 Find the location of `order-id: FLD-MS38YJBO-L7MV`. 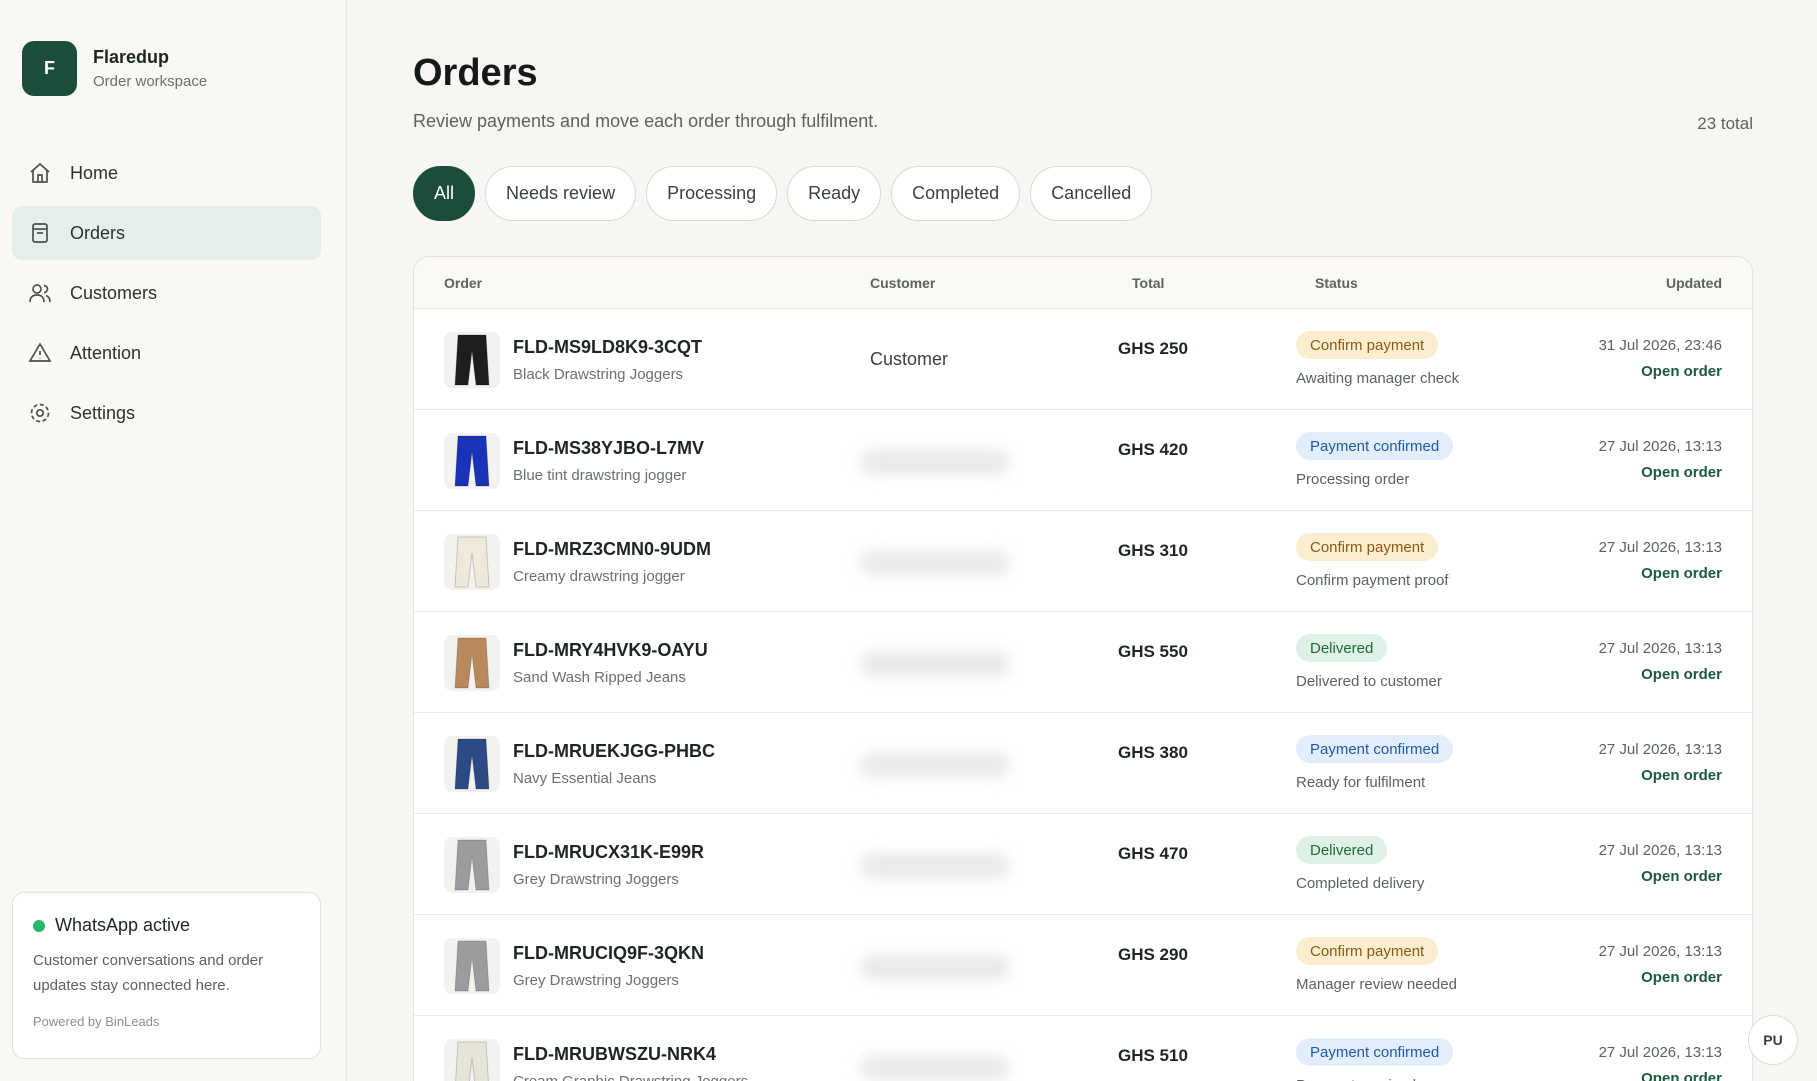

order-id: FLD-MS38YJBO-L7MV is located at coordinates (608, 448).